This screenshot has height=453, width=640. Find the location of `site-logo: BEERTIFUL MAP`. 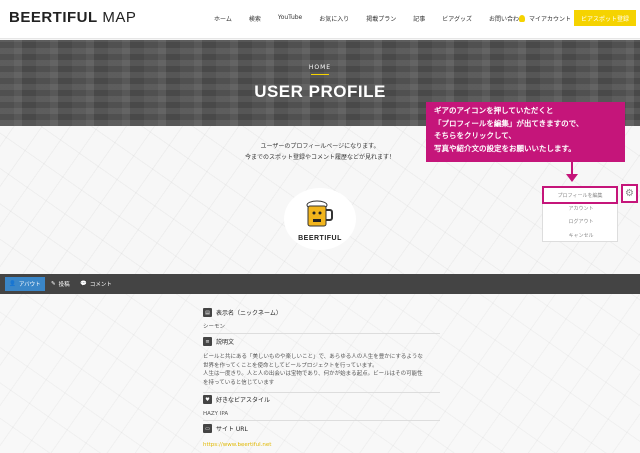

site-logo: BEERTIFUL MAP is located at coordinates (72, 17).